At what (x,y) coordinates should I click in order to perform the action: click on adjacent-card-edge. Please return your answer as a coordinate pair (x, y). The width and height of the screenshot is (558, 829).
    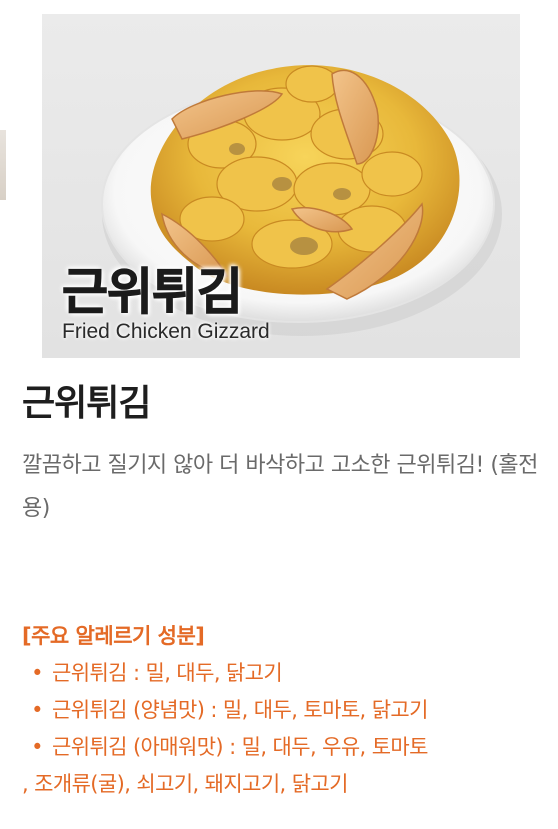
    Looking at the image, I should click on (3, 165).